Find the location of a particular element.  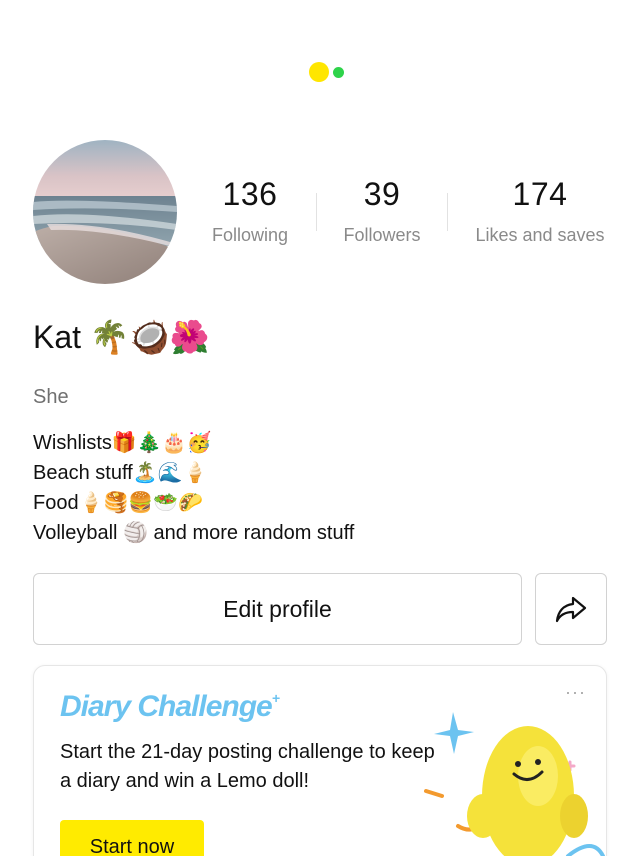

share-button is located at coordinates (571, 609).